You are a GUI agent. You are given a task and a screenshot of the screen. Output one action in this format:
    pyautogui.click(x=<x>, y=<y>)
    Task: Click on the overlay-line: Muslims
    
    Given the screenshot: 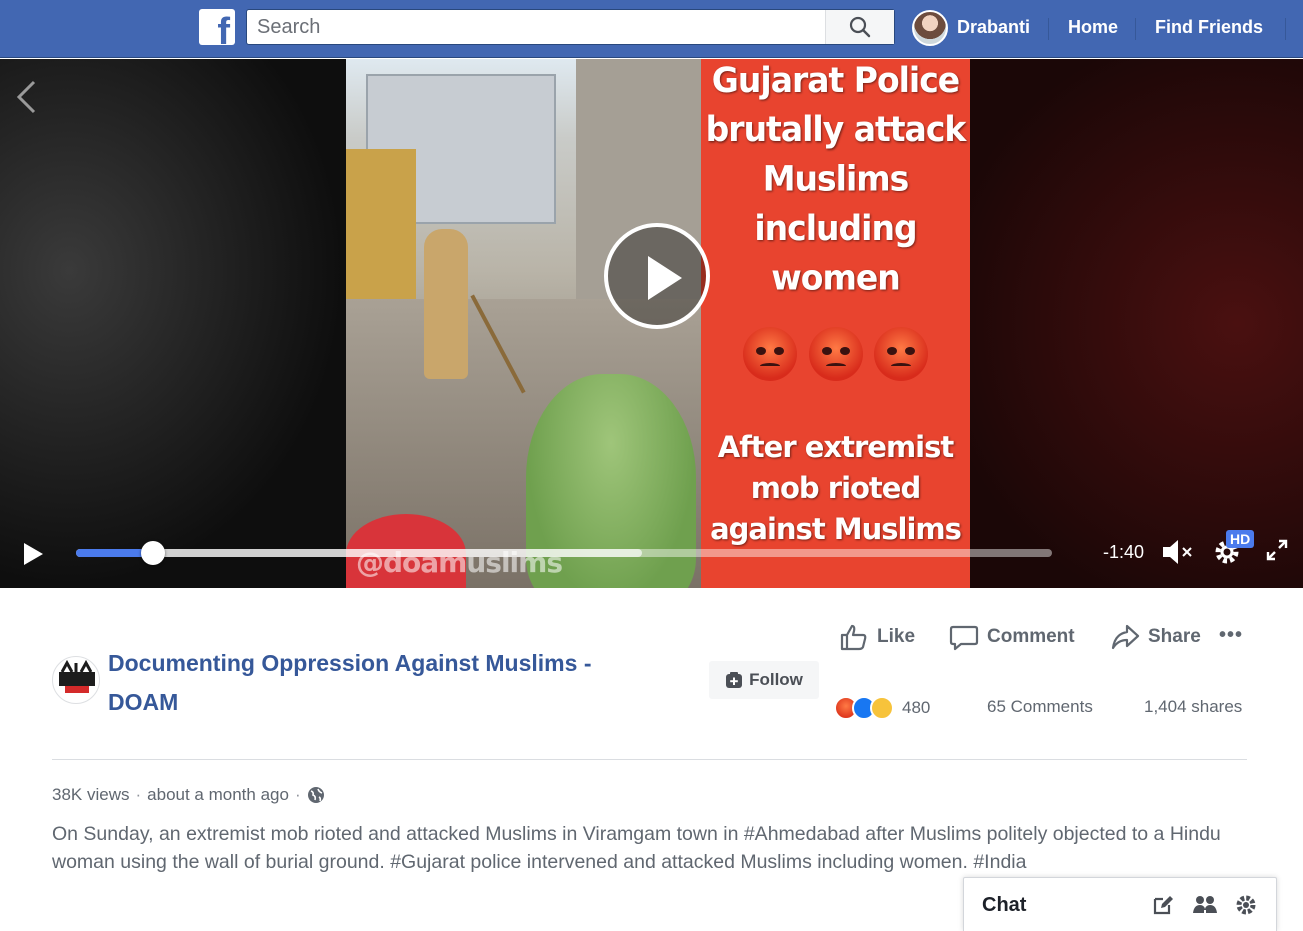 What is the action you would take?
    pyautogui.click(x=836, y=178)
    